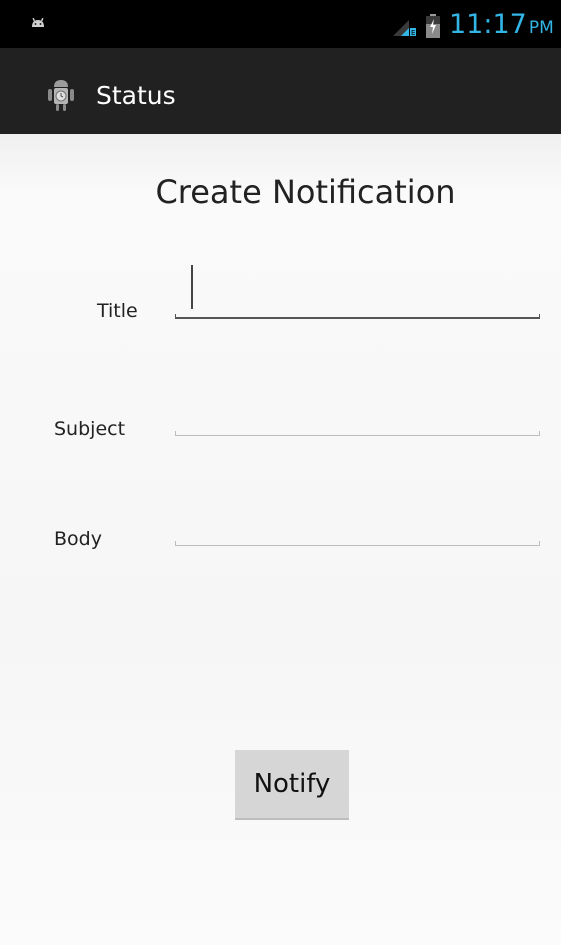  I want to click on clock-time: 11:17, so click(488, 24).